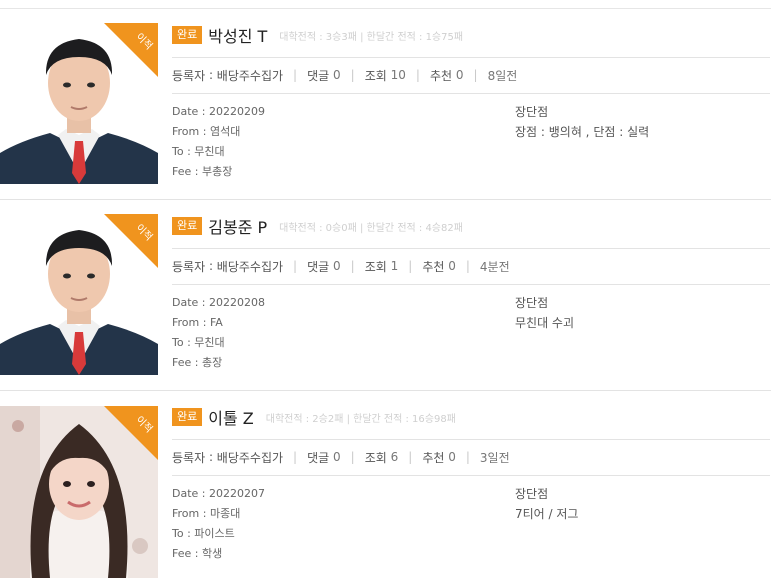 This screenshot has height=578, width=771. I want to click on from-value: 염석대, so click(225, 131).